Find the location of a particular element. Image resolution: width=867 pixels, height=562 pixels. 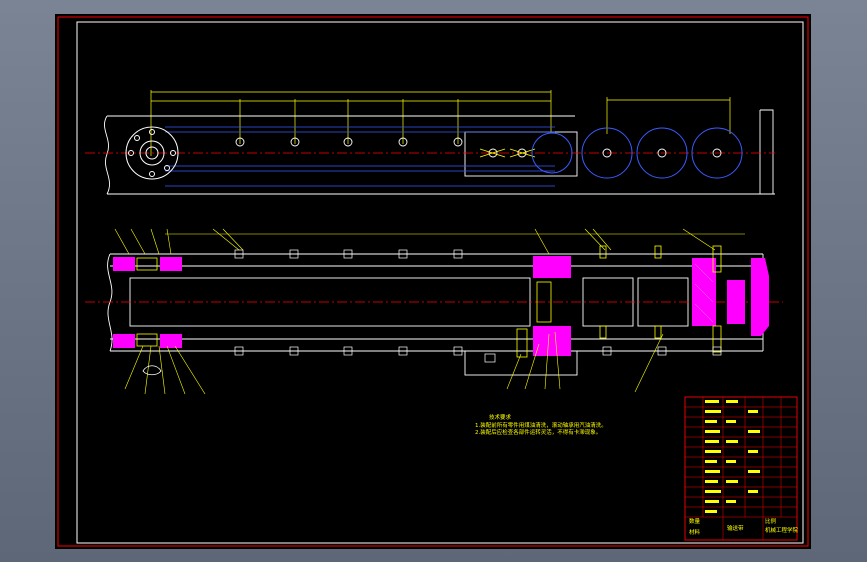

section-hatch is located at coordinates (441, 306).